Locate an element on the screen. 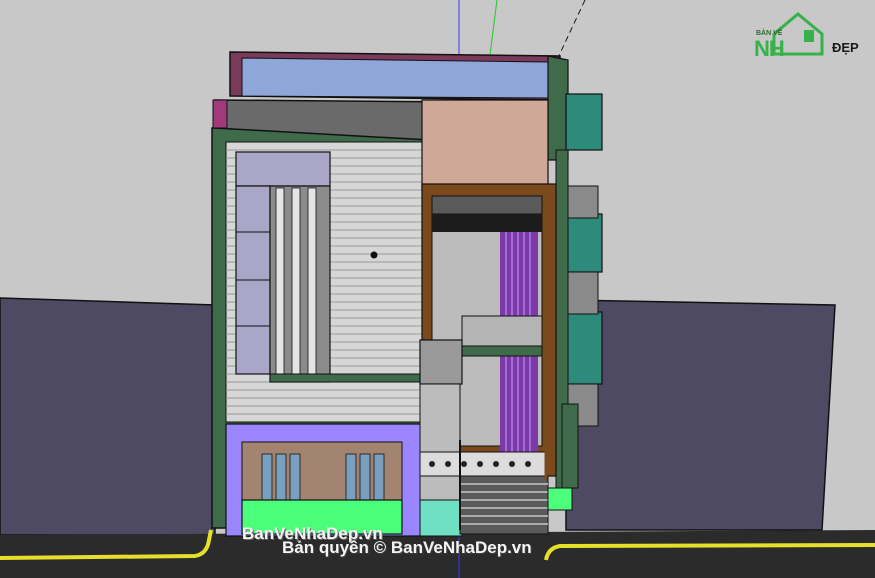  upper-glass-window is located at coordinates (283, 169).